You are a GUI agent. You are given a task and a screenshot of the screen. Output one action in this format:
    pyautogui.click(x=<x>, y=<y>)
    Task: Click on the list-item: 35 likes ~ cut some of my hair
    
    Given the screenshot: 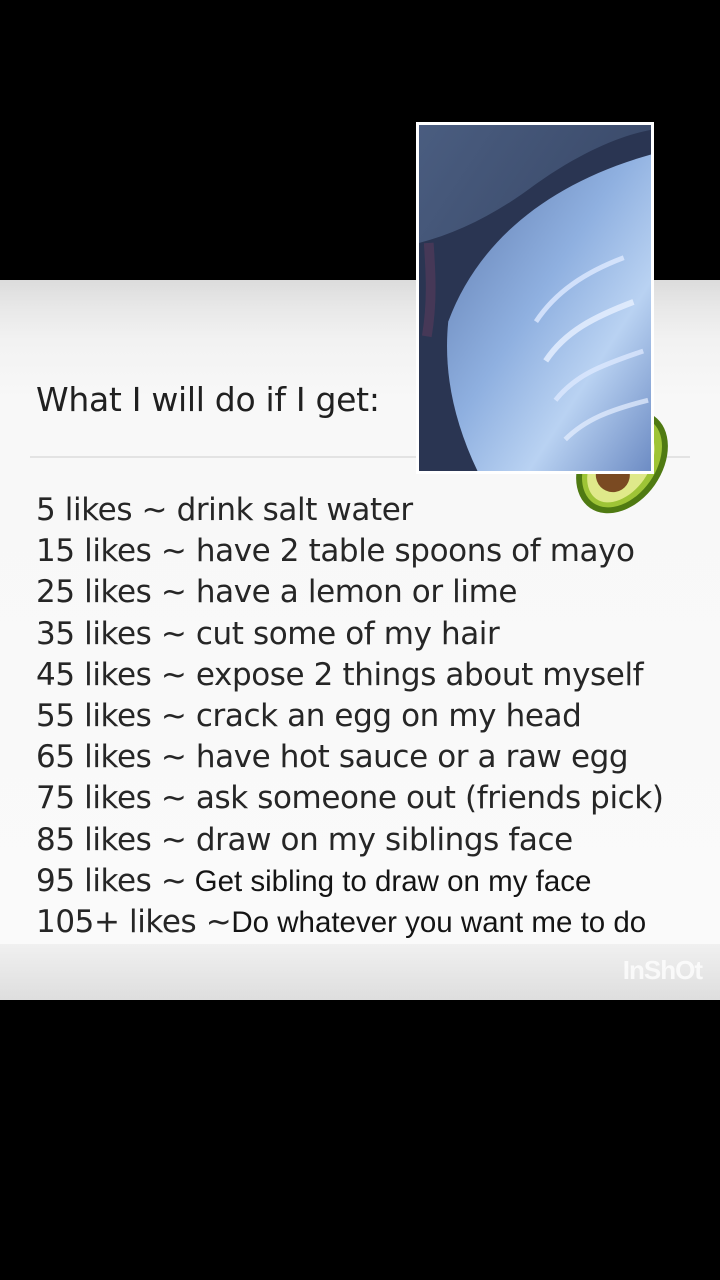 What is the action you would take?
    pyautogui.click(x=350, y=634)
    